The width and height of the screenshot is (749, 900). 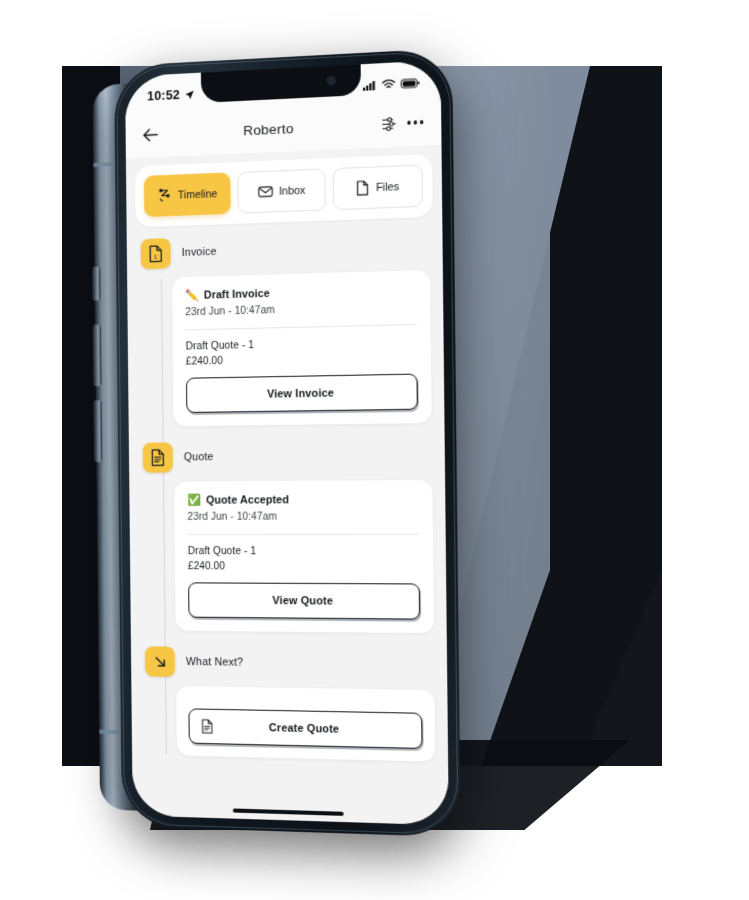 I want to click on envelope-icon, so click(x=264, y=192).